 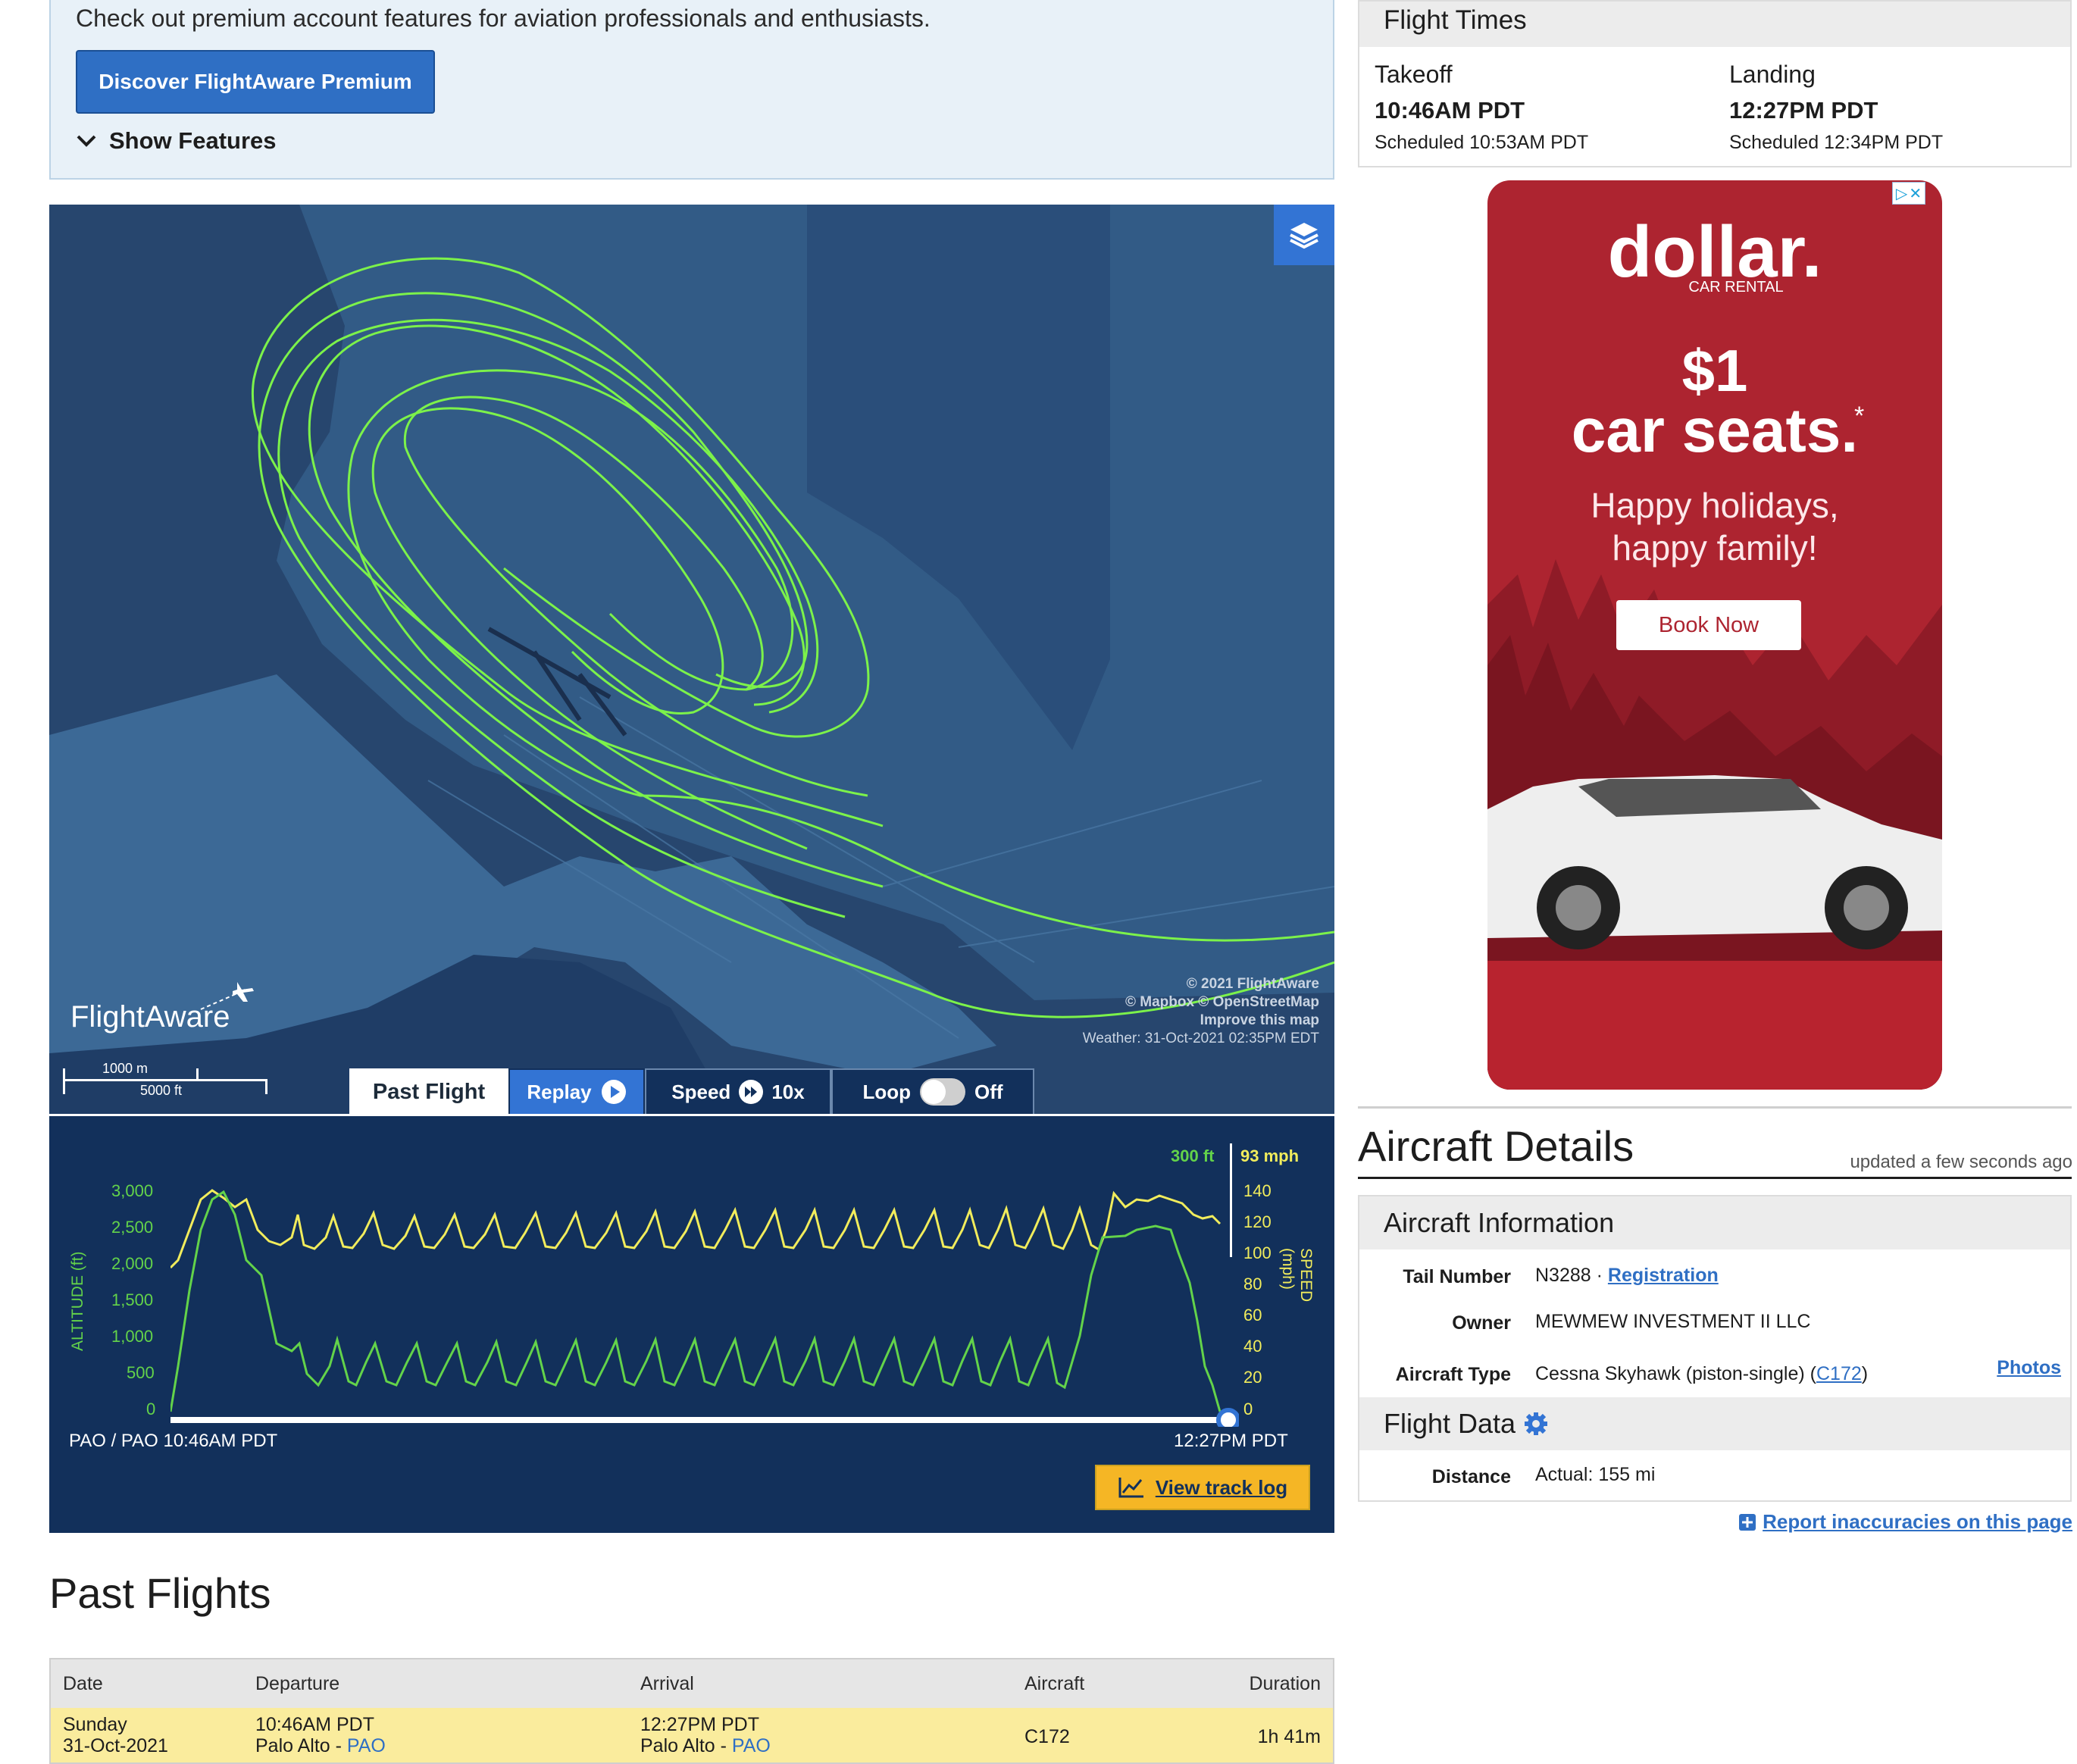 What do you see at coordinates (1481, 1323) in the screenshot?
I see `owner-label: Owner` at bounding box center [1481, 1323].